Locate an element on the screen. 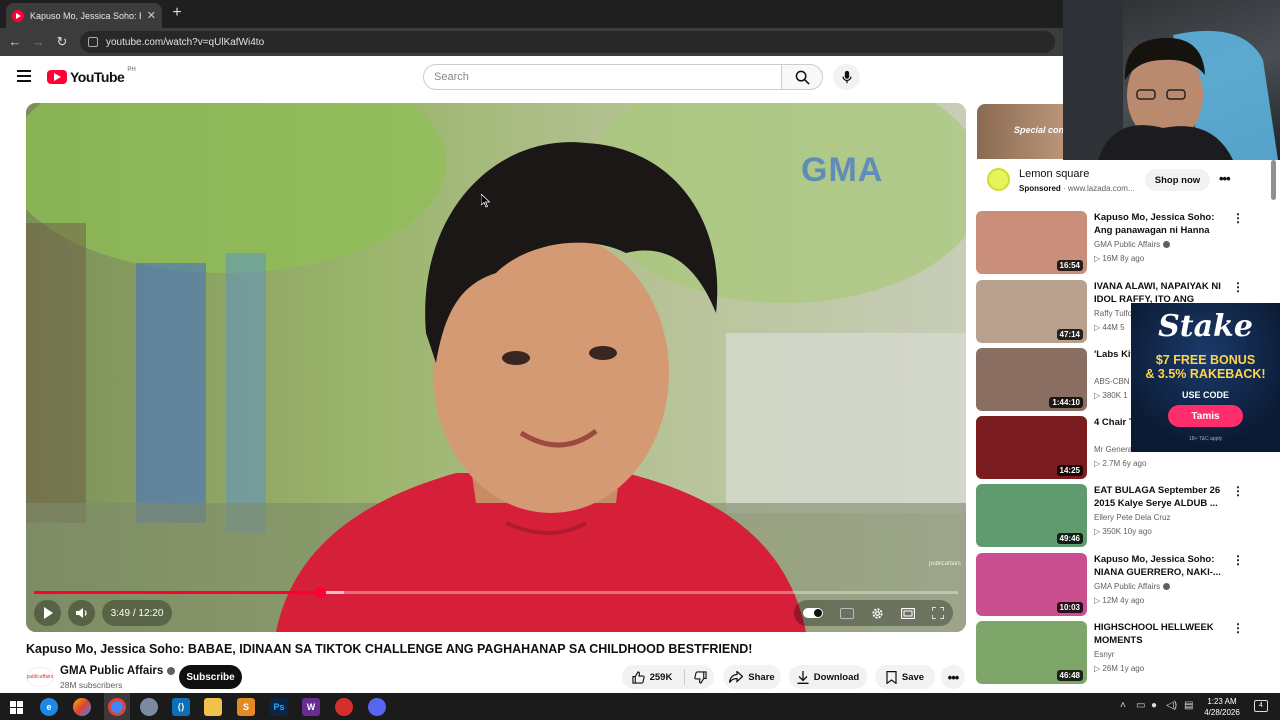  address-bar: youtube.com/watch?v=qUlKafWi4to is located at coordinates (567, 42).